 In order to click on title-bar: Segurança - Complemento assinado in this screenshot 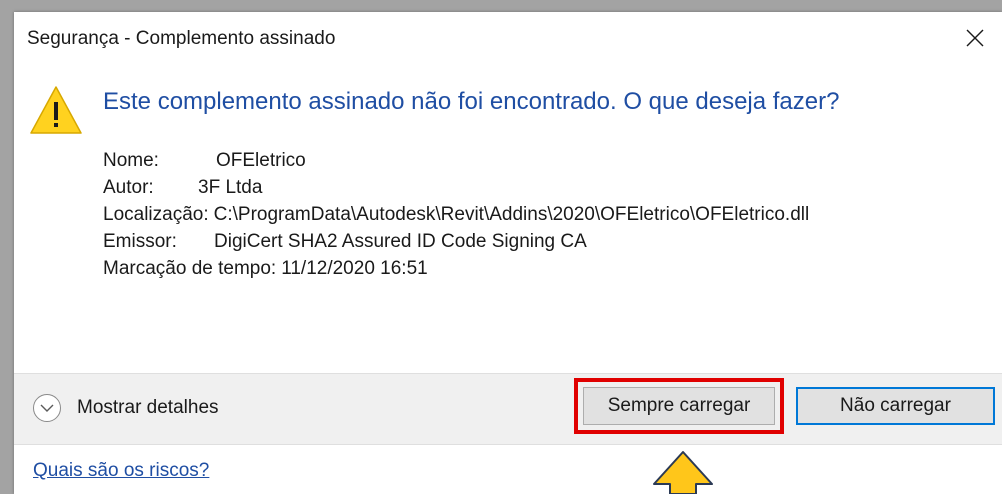, I will do `click(508, 38)`.